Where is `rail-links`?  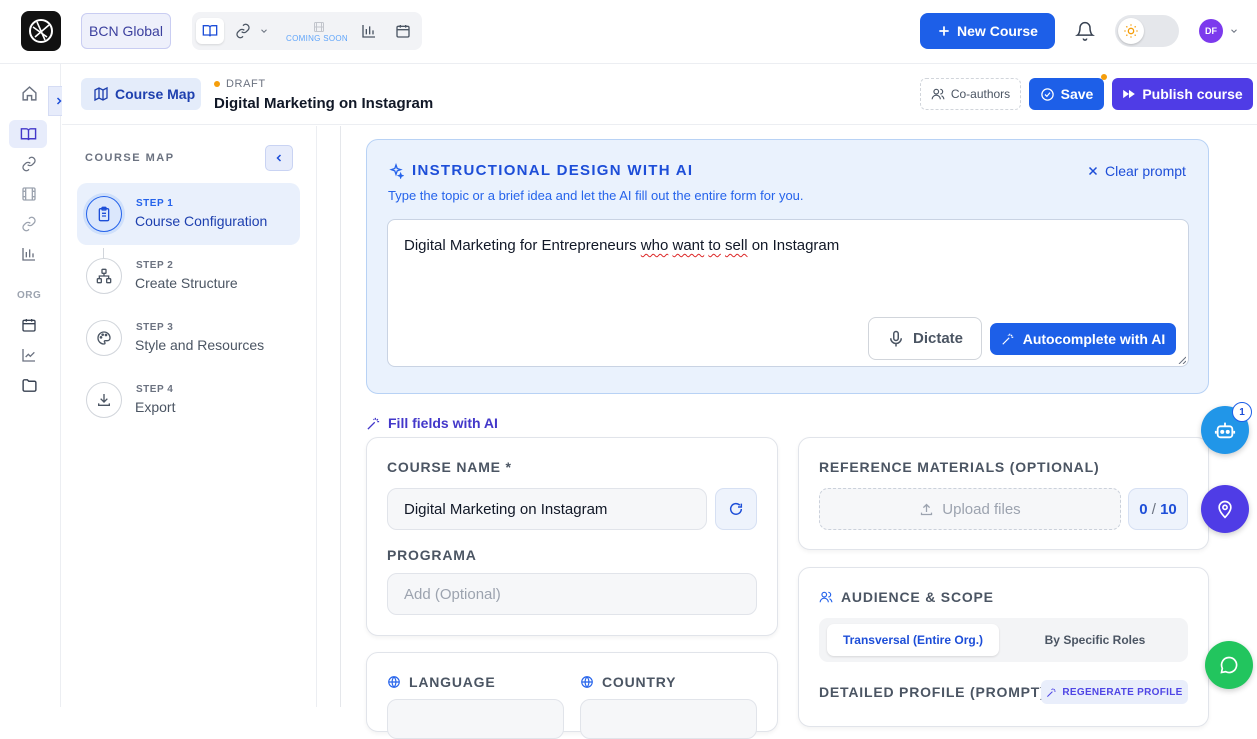
rail-links is located at coordinates (29, 164).